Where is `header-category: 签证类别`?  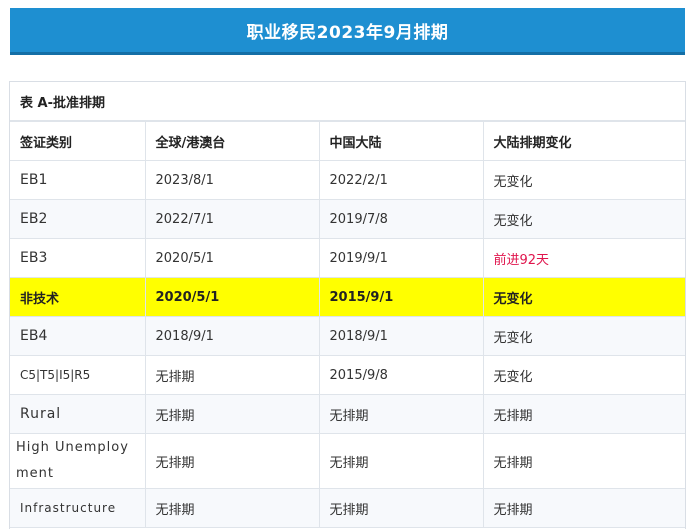
header-category: 签证类别 is located at coordinates (78, 141).